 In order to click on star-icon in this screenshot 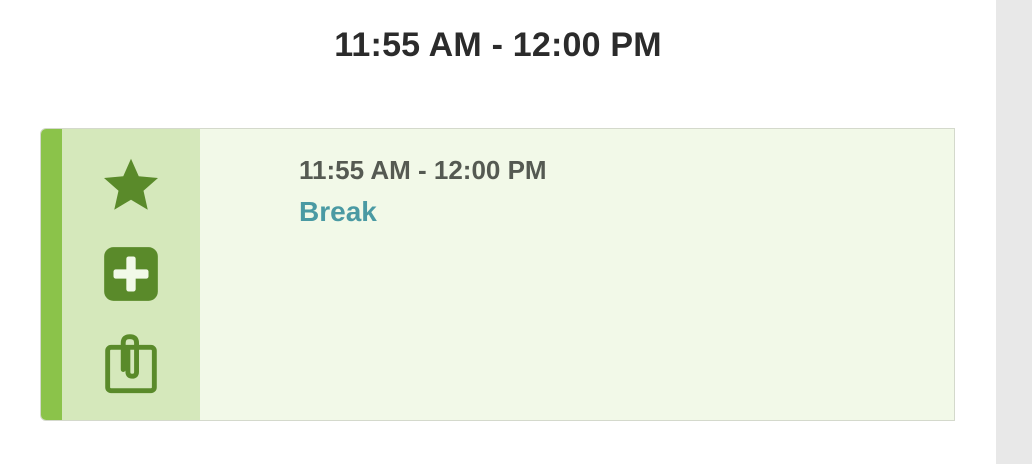, I will do `click(131, 184)`.